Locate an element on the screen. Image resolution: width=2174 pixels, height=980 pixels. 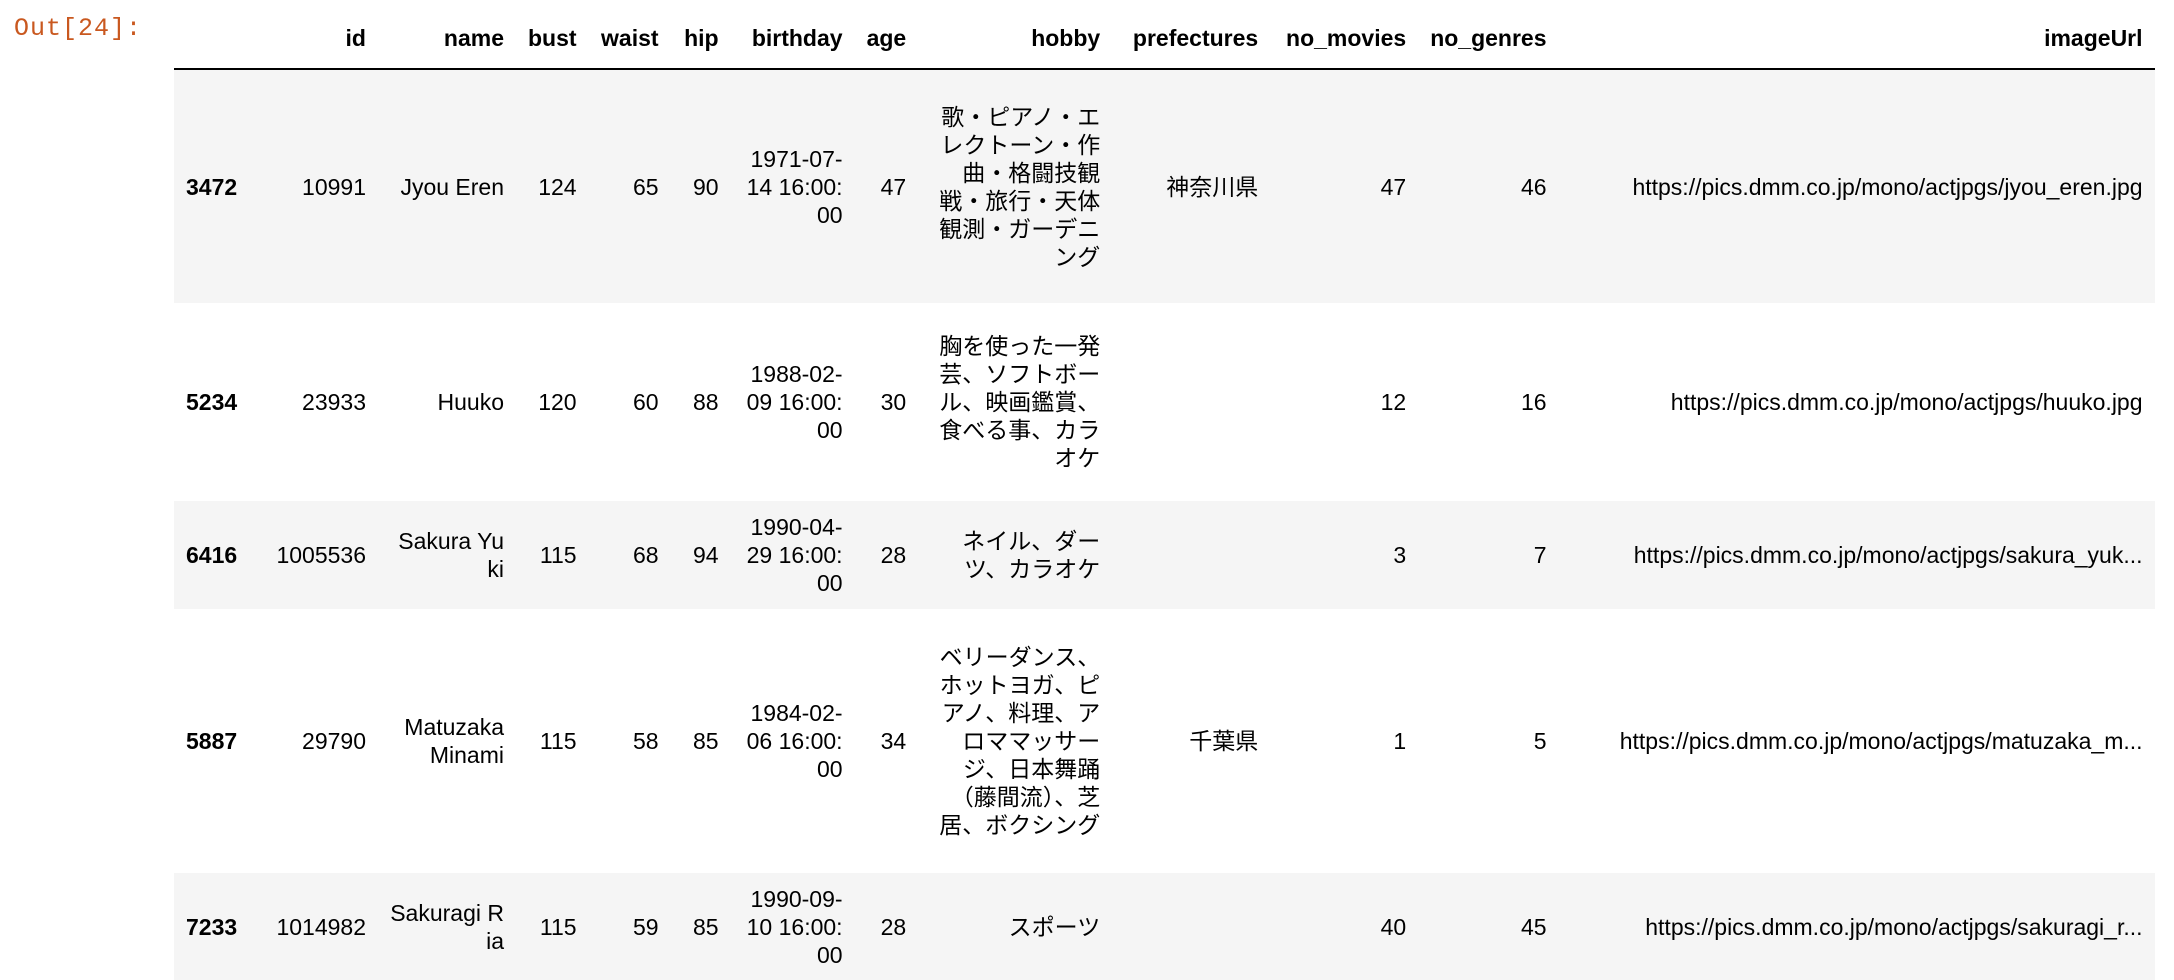
cell-no-genres: 46 is located at coordinates (1533, 186).